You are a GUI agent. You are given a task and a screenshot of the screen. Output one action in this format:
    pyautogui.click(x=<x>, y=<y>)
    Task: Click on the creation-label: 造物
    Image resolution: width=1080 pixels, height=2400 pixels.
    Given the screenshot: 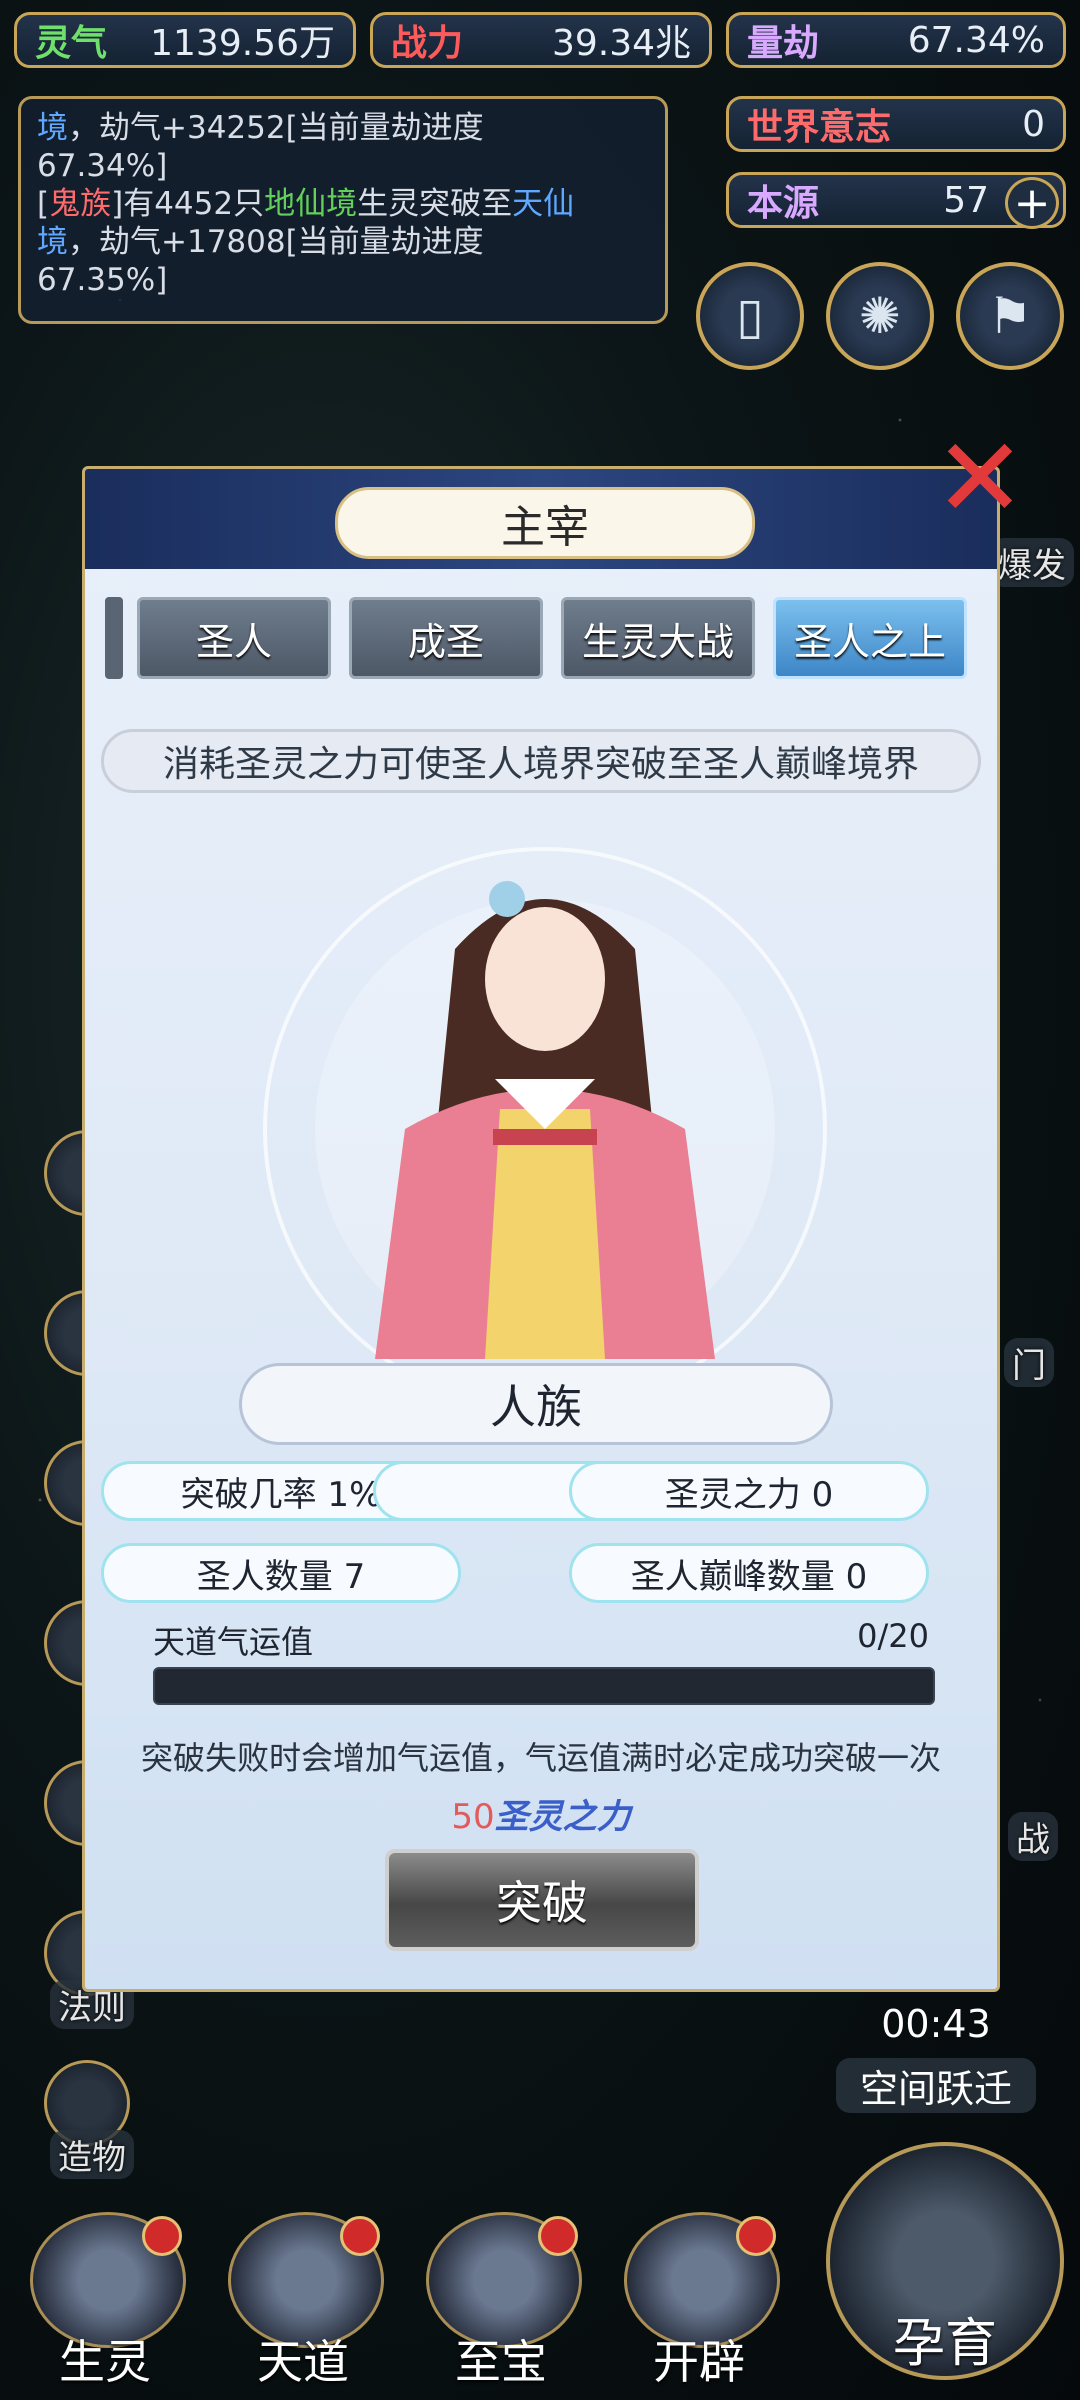 What is the action you would take?
    pyautogui.click(x=92, y=2154)
    